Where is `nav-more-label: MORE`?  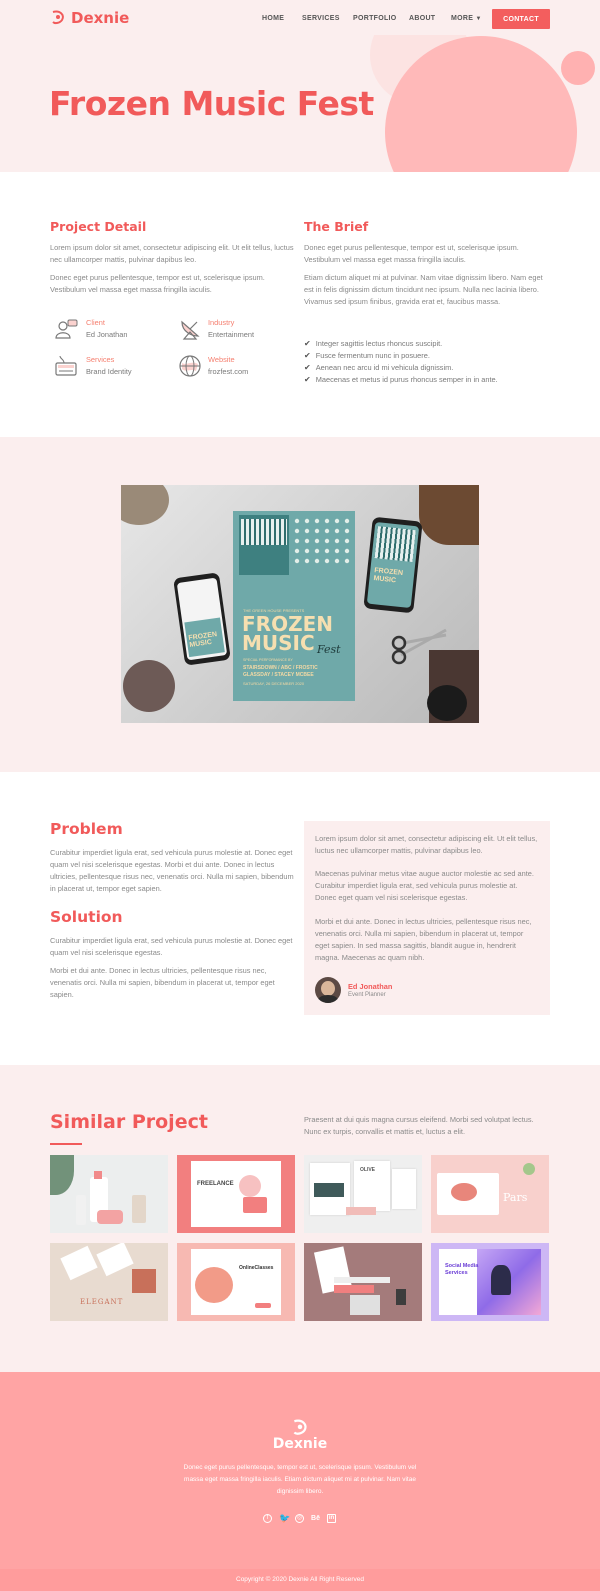
nav-more-label: MORE is located at coordinates (462, 18).